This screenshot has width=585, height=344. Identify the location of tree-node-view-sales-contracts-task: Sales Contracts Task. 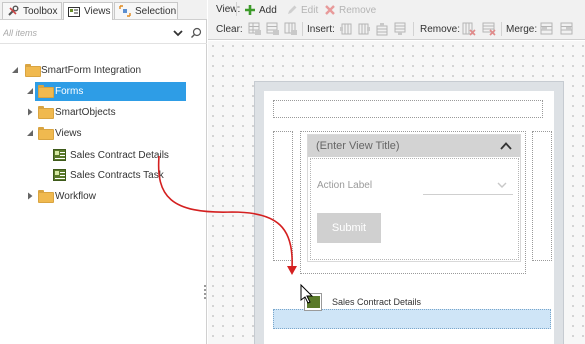
(103, 175).